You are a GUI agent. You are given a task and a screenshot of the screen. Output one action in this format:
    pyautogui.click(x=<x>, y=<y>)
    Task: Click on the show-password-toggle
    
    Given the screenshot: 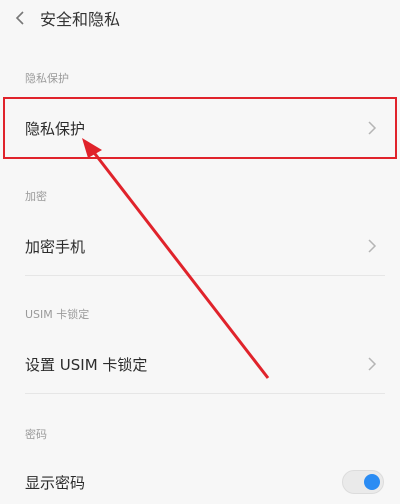 What is the action you would take?
    pyautogui.click(x=363, y=482)
    